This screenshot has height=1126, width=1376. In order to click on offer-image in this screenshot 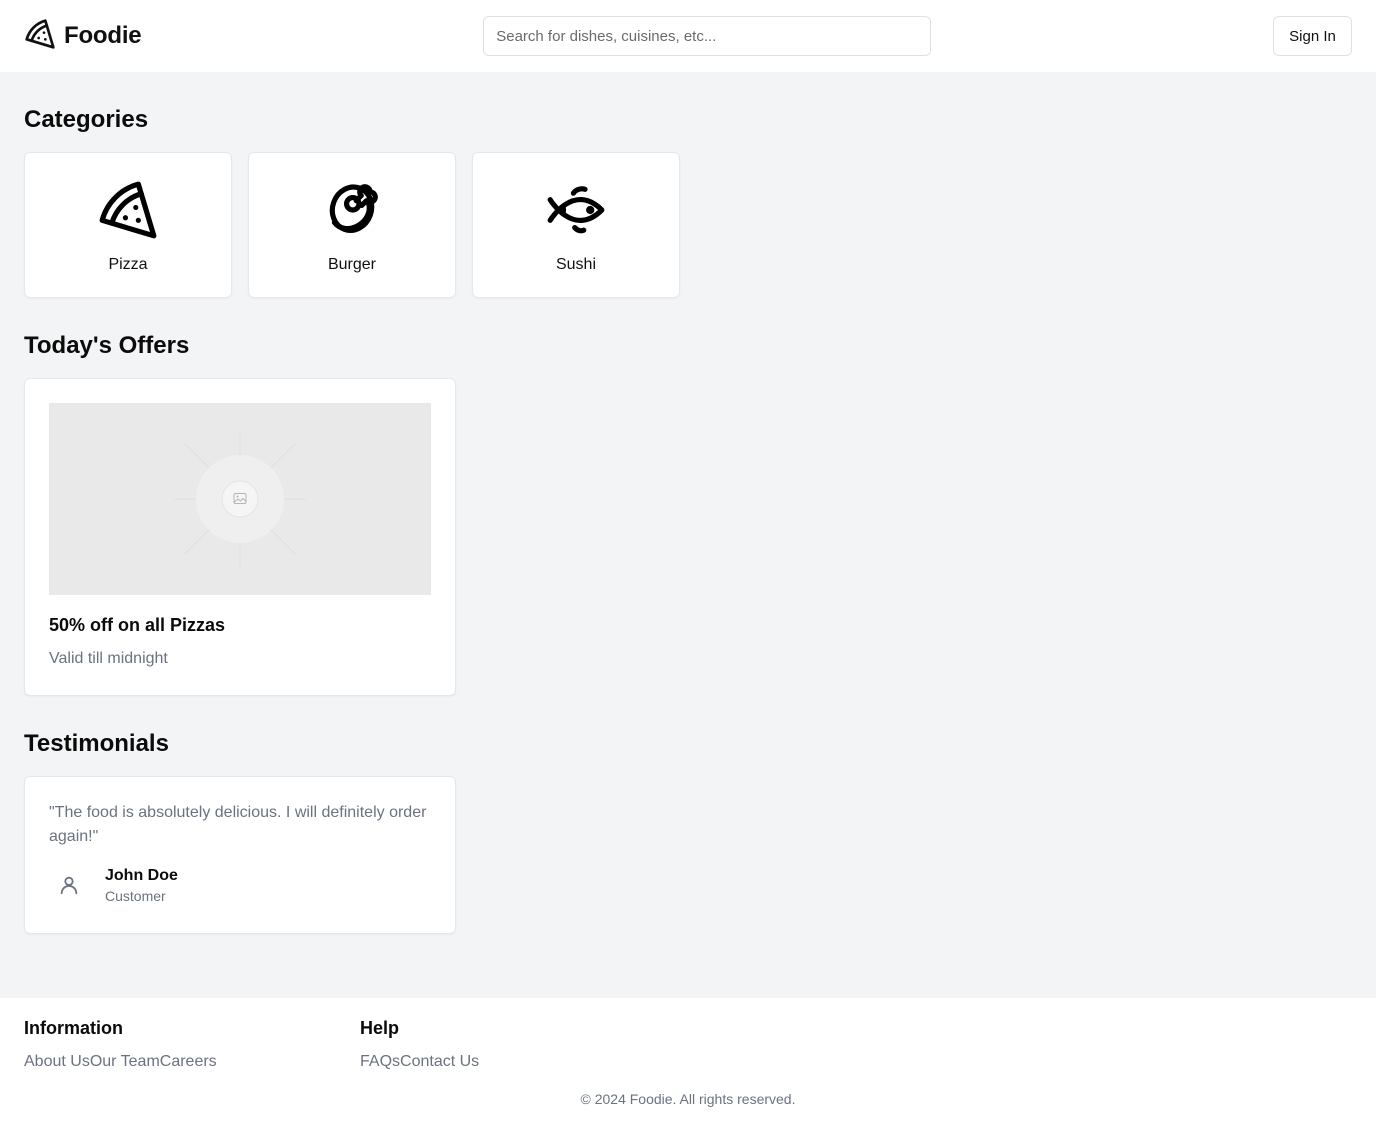, I will do `click(240, 499)`.